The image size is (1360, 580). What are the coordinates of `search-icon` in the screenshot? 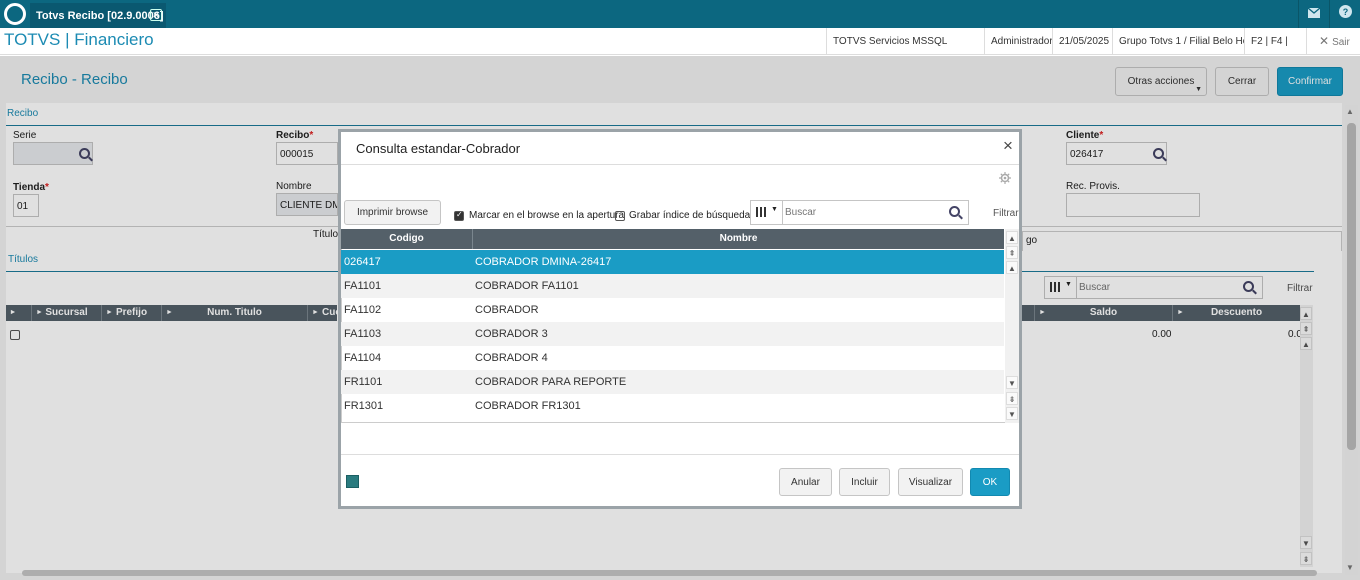 It's located at (954, 211).